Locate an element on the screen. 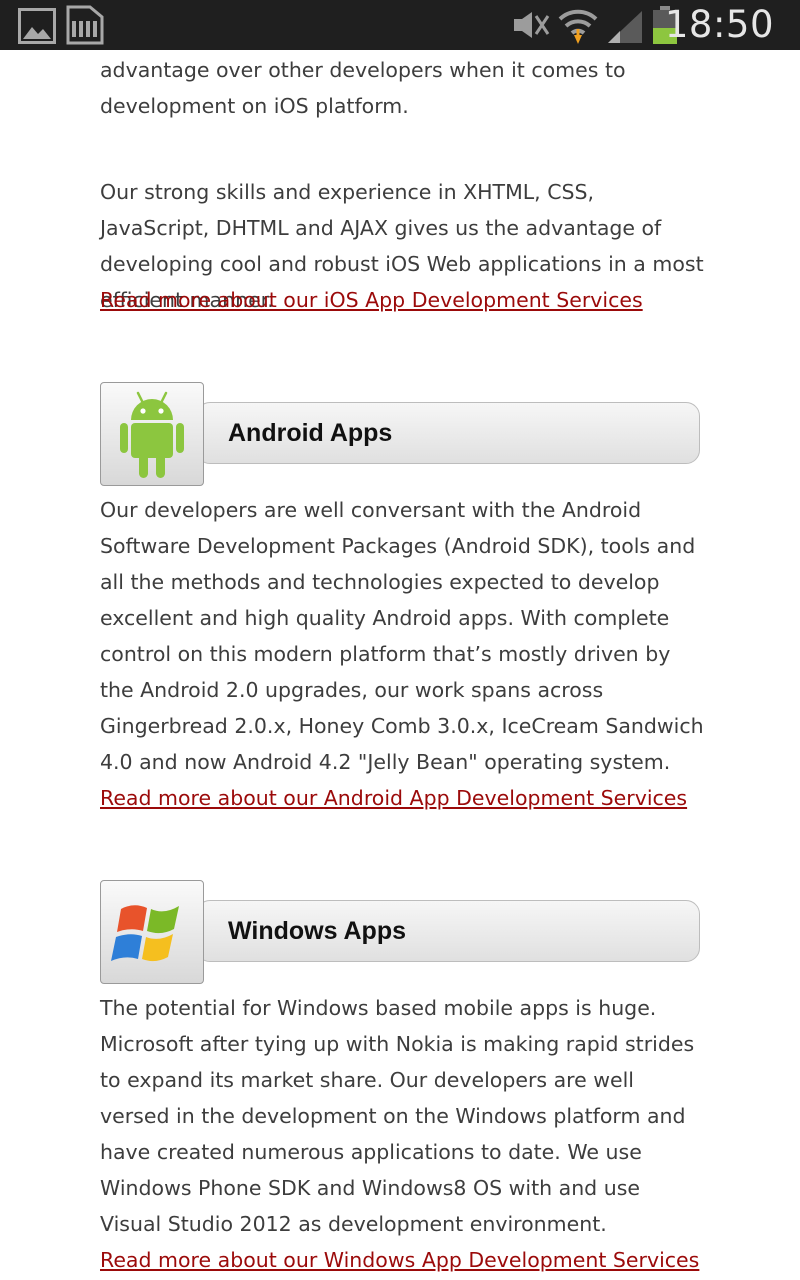 The height and width of the screenshot is (1280, 800). android-icon-frame is located at coordinates (152, 434).